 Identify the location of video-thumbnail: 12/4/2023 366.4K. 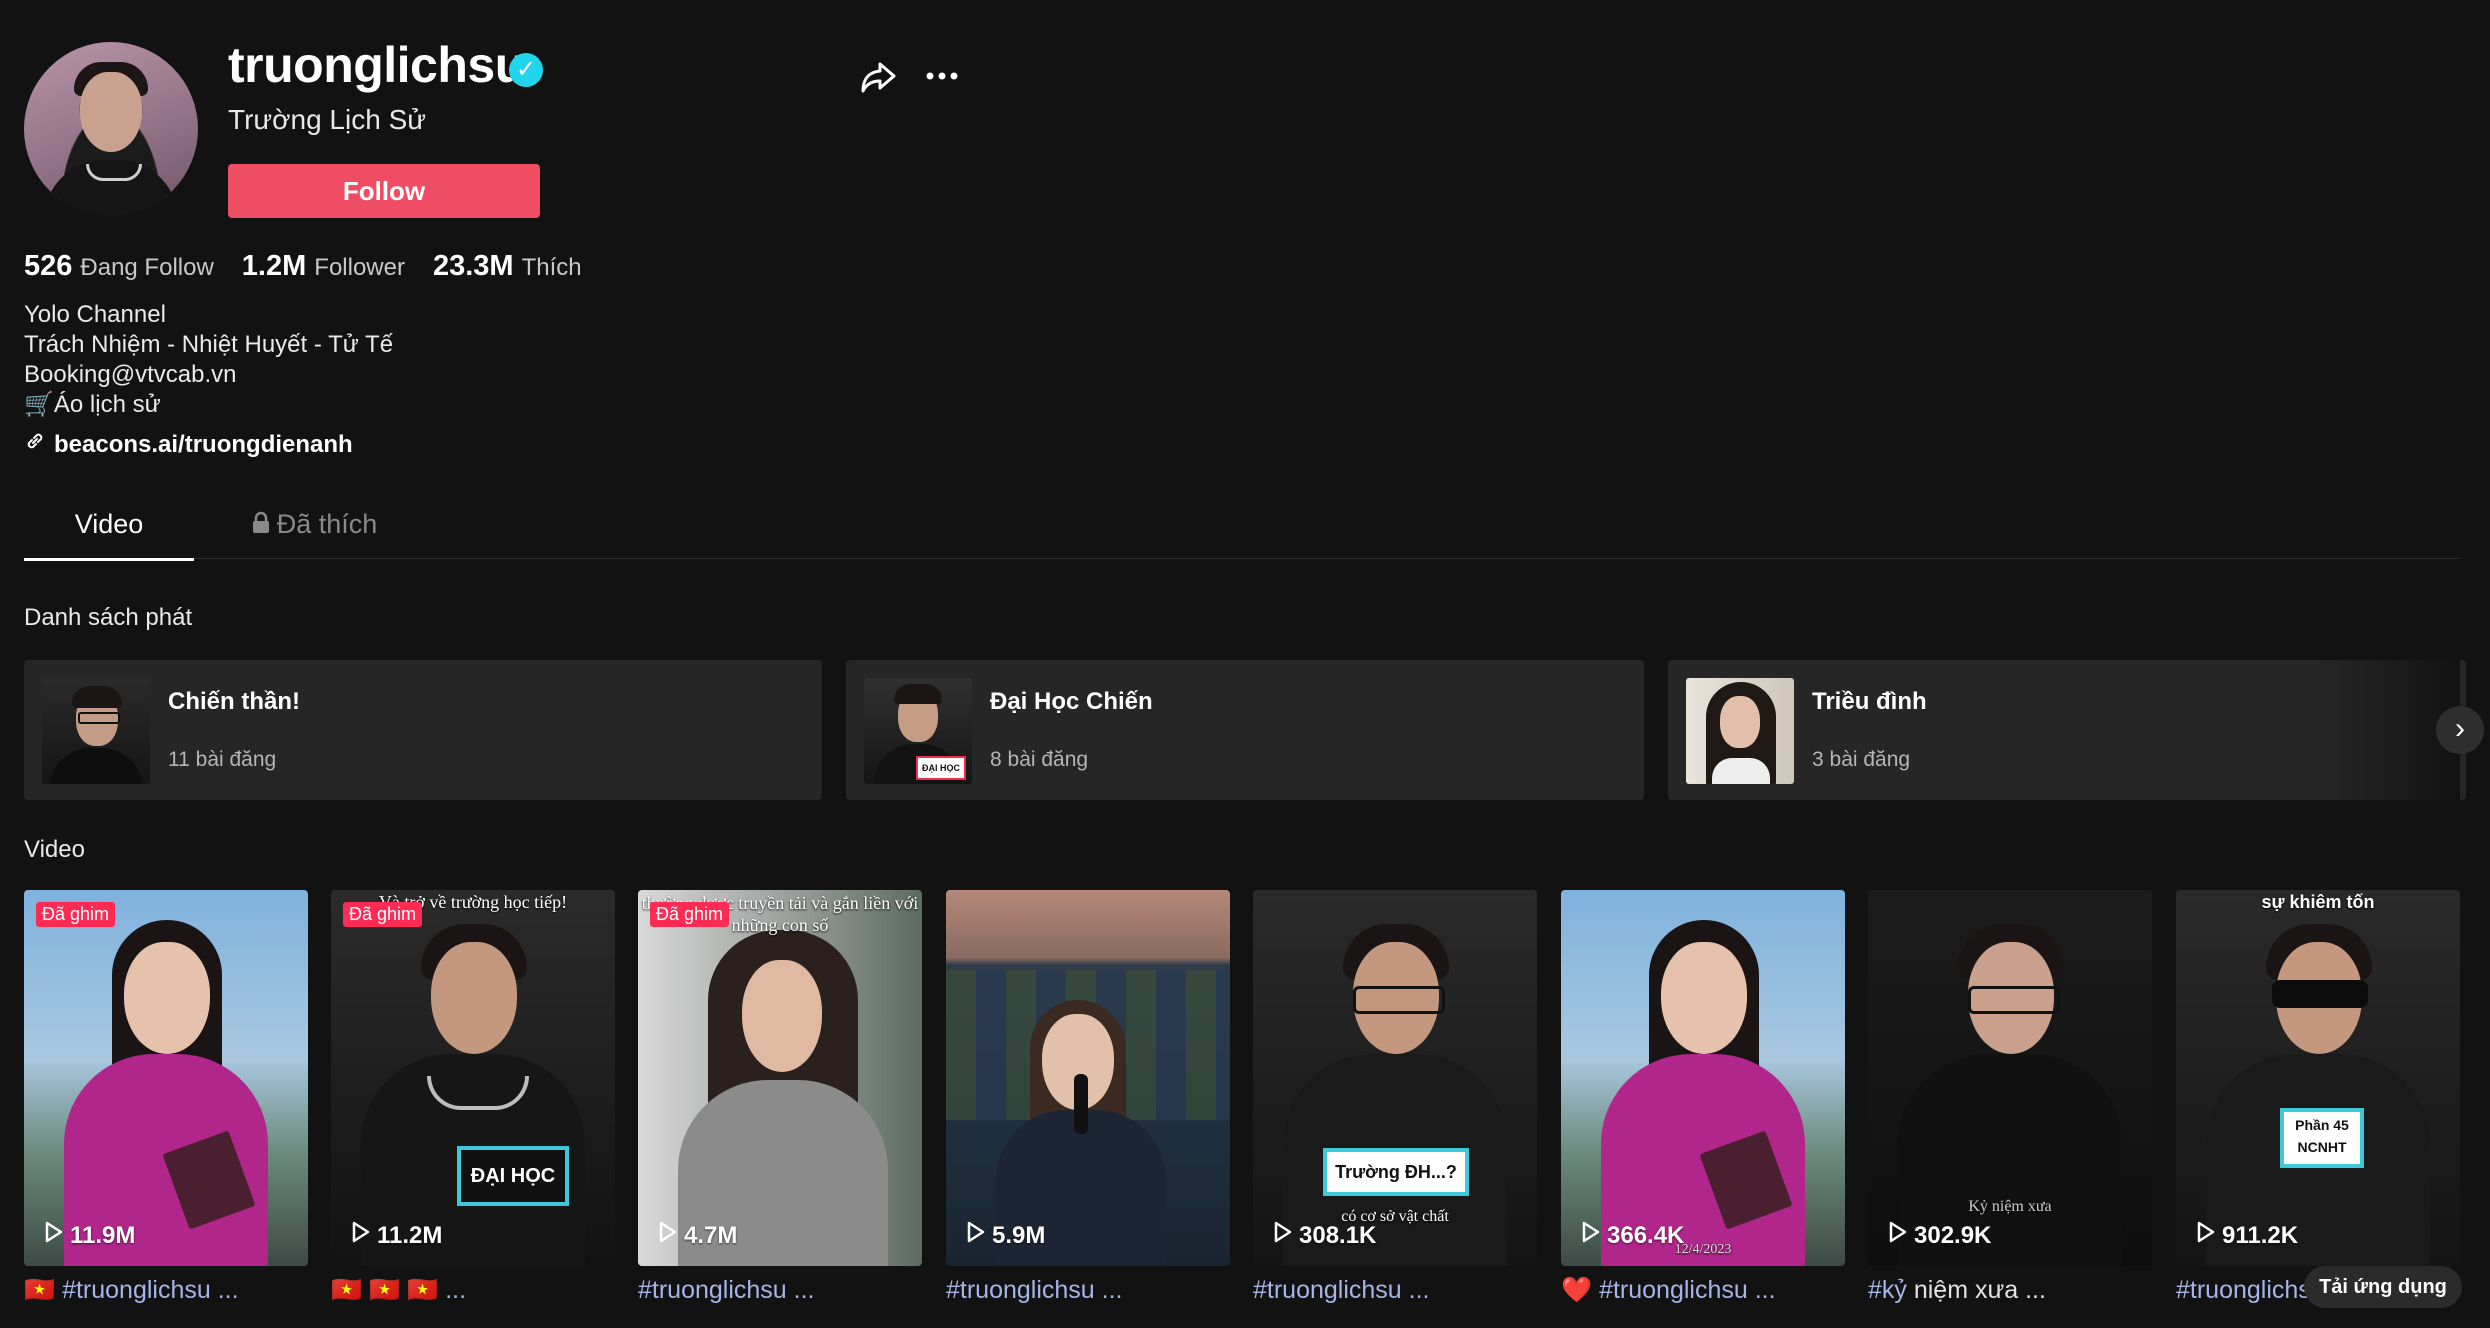
(1703, 1078).